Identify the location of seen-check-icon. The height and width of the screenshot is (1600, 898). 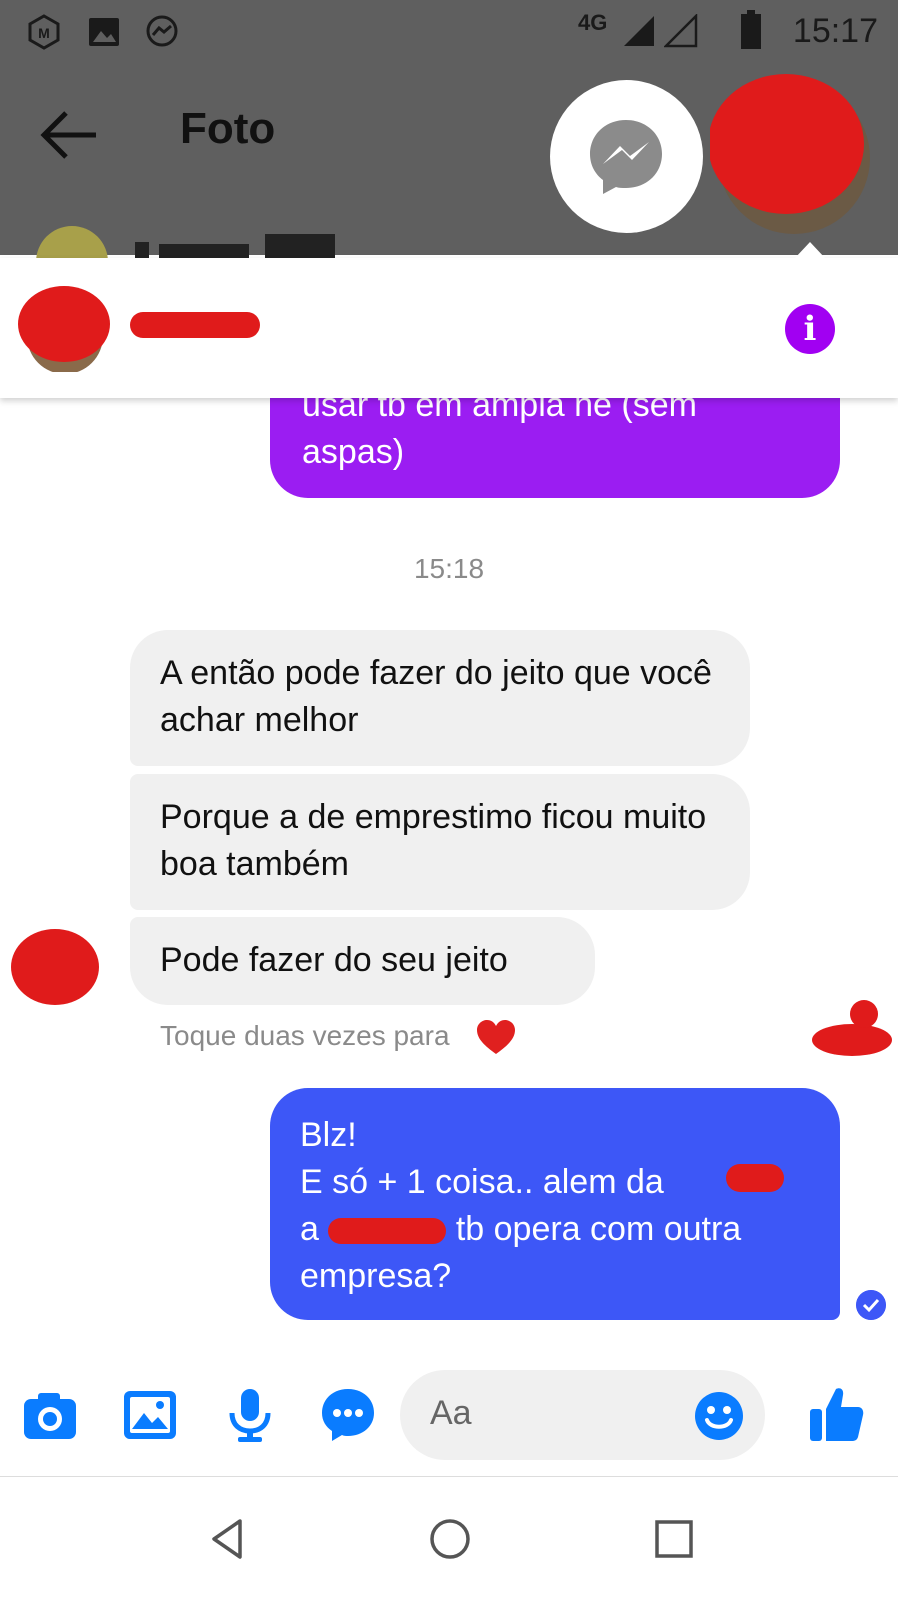
(871, 1305).